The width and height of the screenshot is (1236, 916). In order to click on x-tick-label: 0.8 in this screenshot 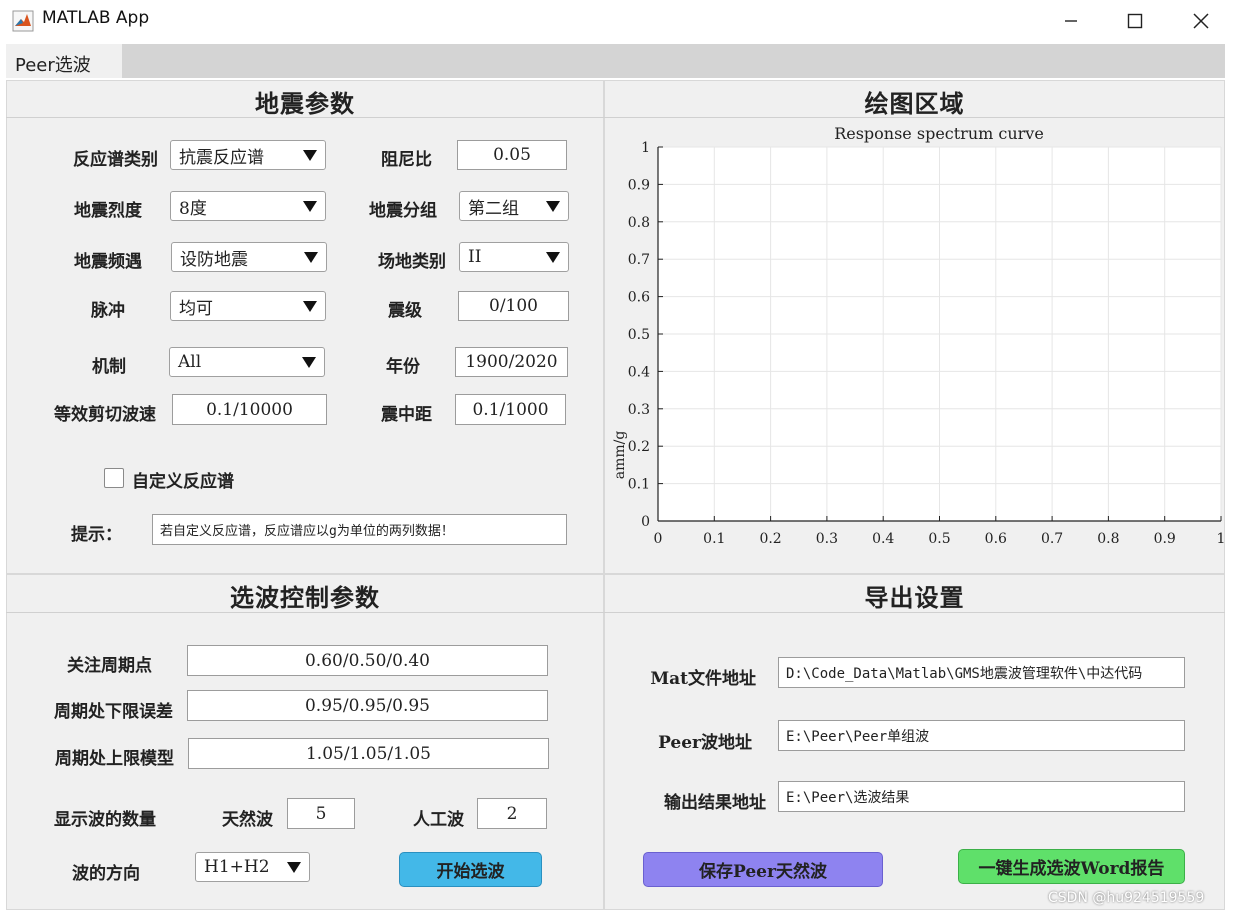, I will do `click(1108, 539)`.